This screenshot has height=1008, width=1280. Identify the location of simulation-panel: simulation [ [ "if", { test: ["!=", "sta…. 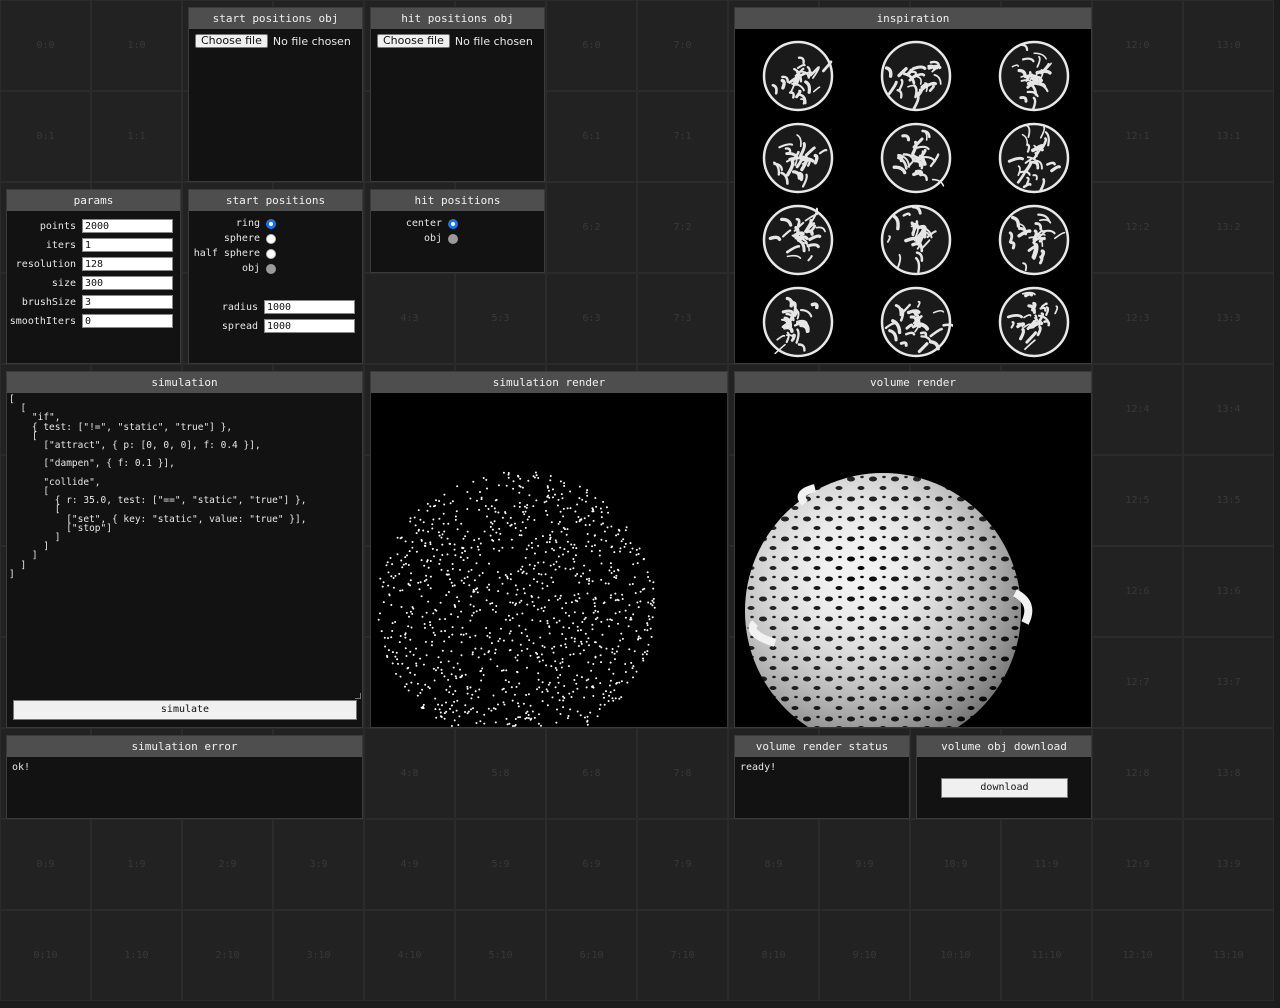
(184, 549).